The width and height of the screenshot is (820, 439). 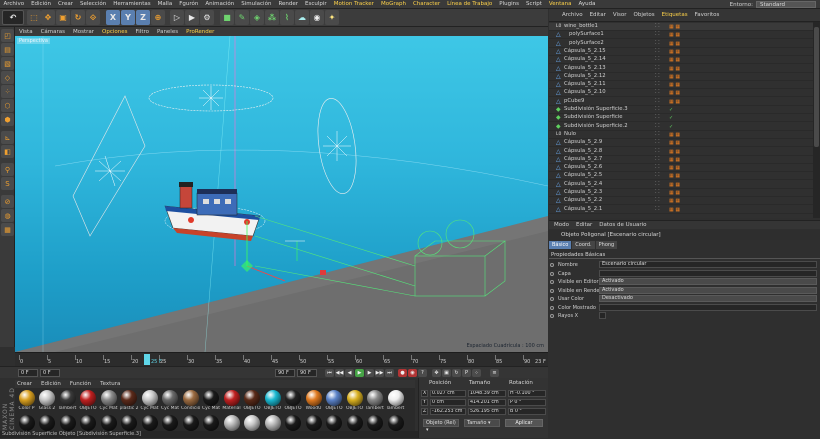 I want to click on locked-workplane-icon: ⊘, so click(x=7, y=201).